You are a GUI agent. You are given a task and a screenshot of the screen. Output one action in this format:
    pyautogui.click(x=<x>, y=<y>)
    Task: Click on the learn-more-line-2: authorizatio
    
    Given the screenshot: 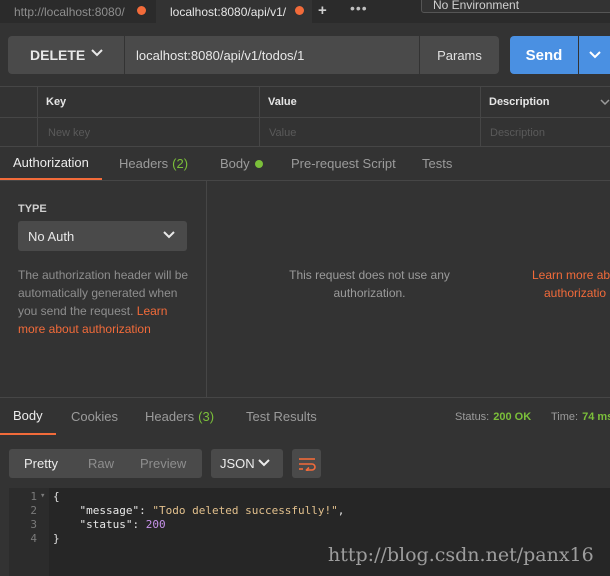 What is the action you would take?
    pyautogui.click(x=575, y=293)
    